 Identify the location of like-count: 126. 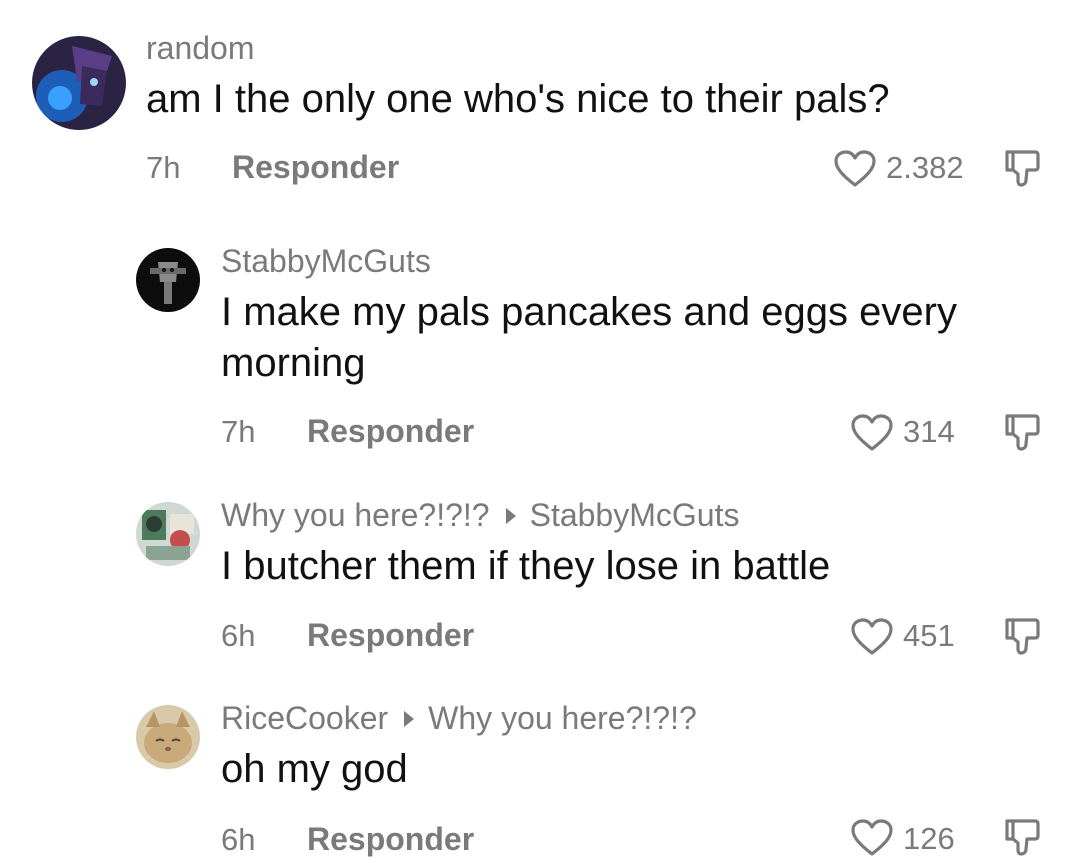
(929, 838).